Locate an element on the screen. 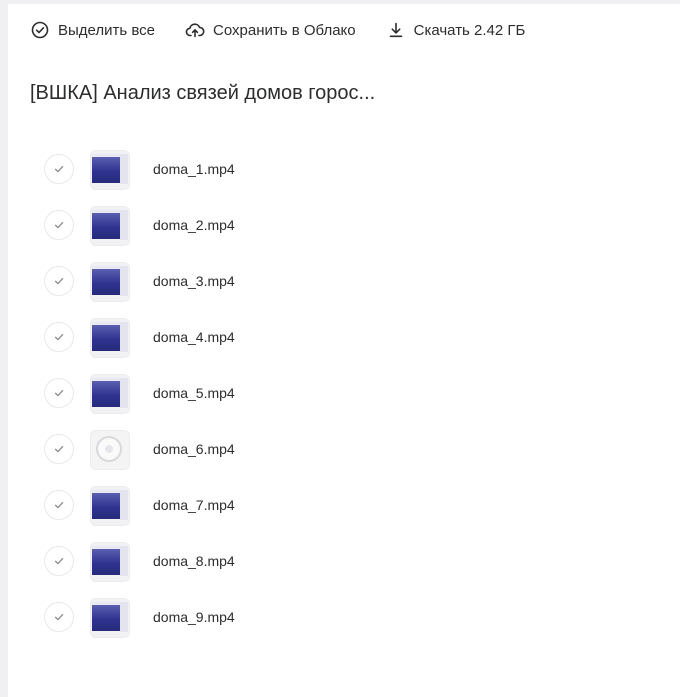 Image resolution: width=680 pixels, height=697 pixels. file-name: doma_1.mp4 is located at coordinates (194, 169).